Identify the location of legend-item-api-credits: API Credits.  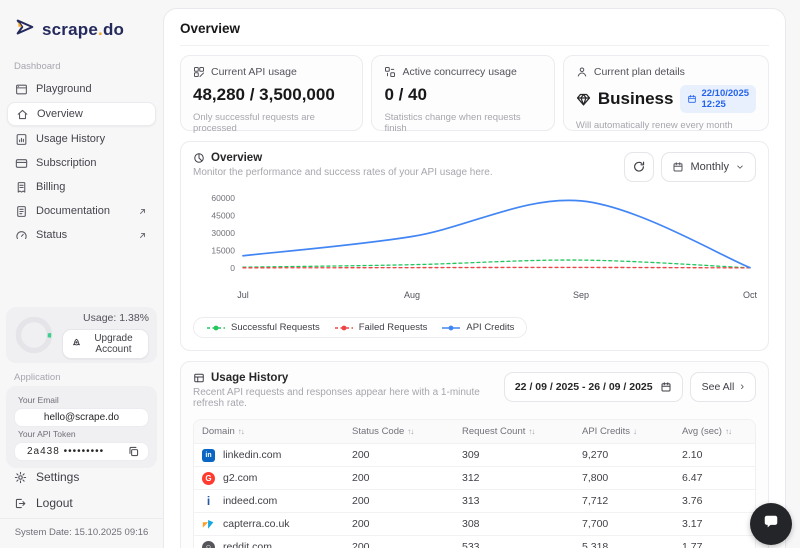
(477, 327).